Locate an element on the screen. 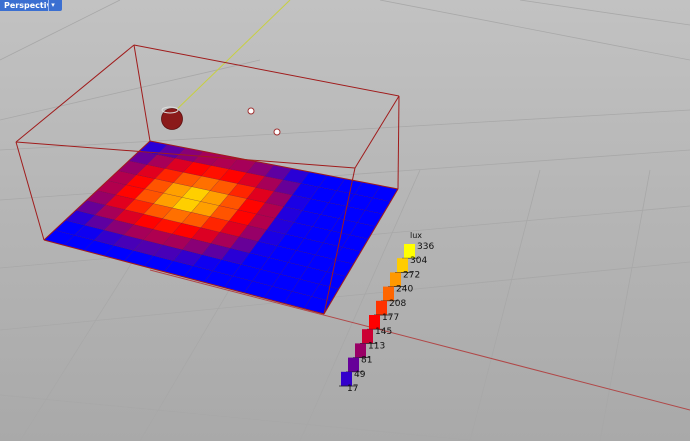 The image size is (690, 441). legend-value-label: 145 is located at coordinates (383, 332).